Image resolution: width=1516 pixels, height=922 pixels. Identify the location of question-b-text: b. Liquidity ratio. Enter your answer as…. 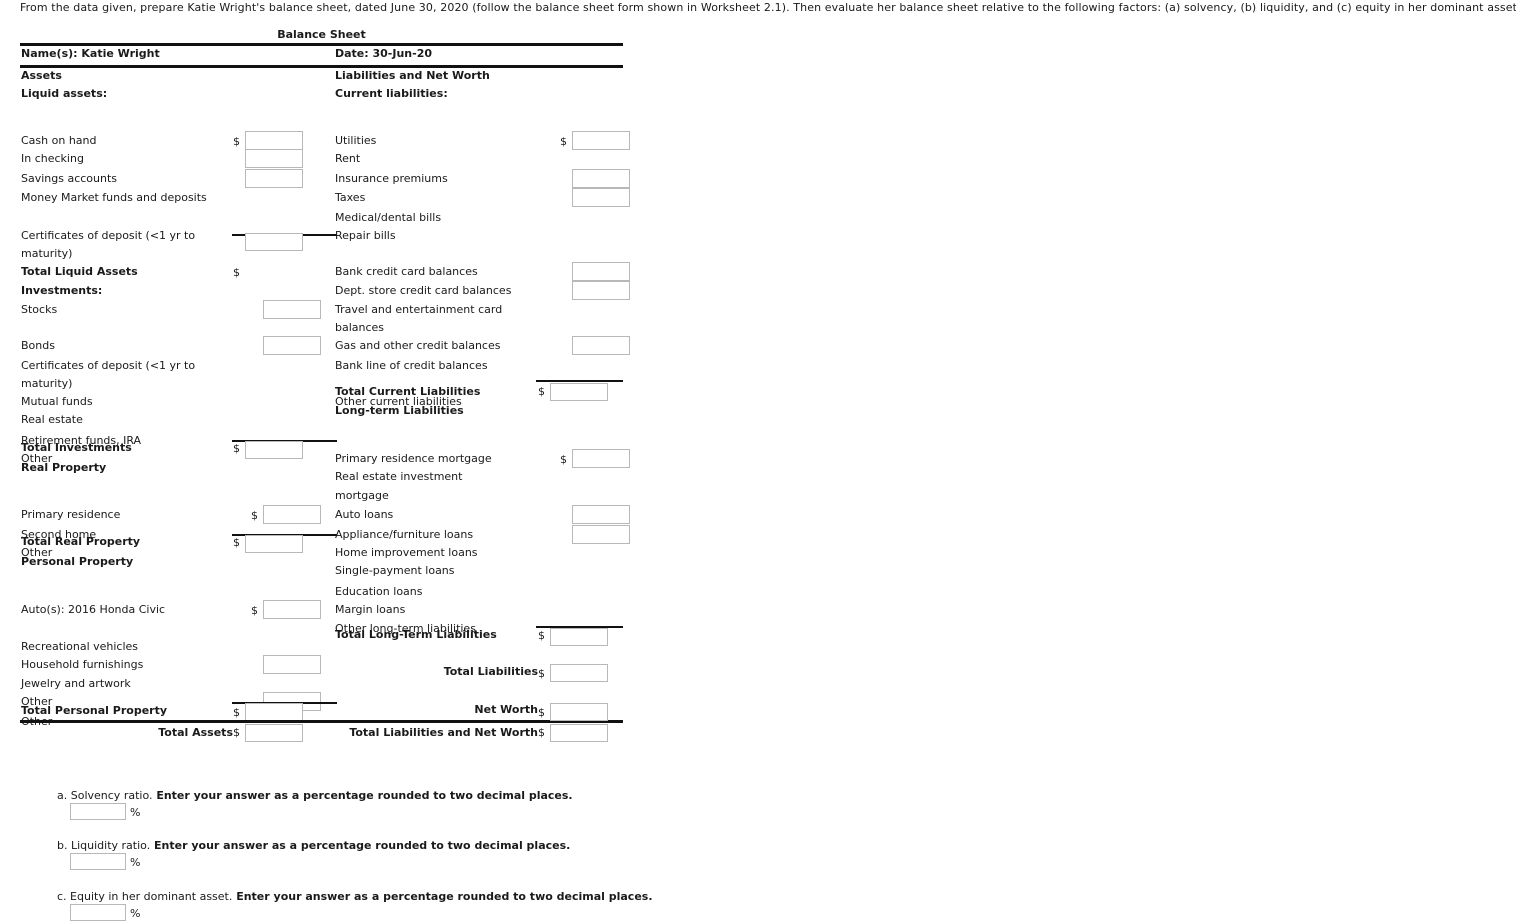
(313, 845).